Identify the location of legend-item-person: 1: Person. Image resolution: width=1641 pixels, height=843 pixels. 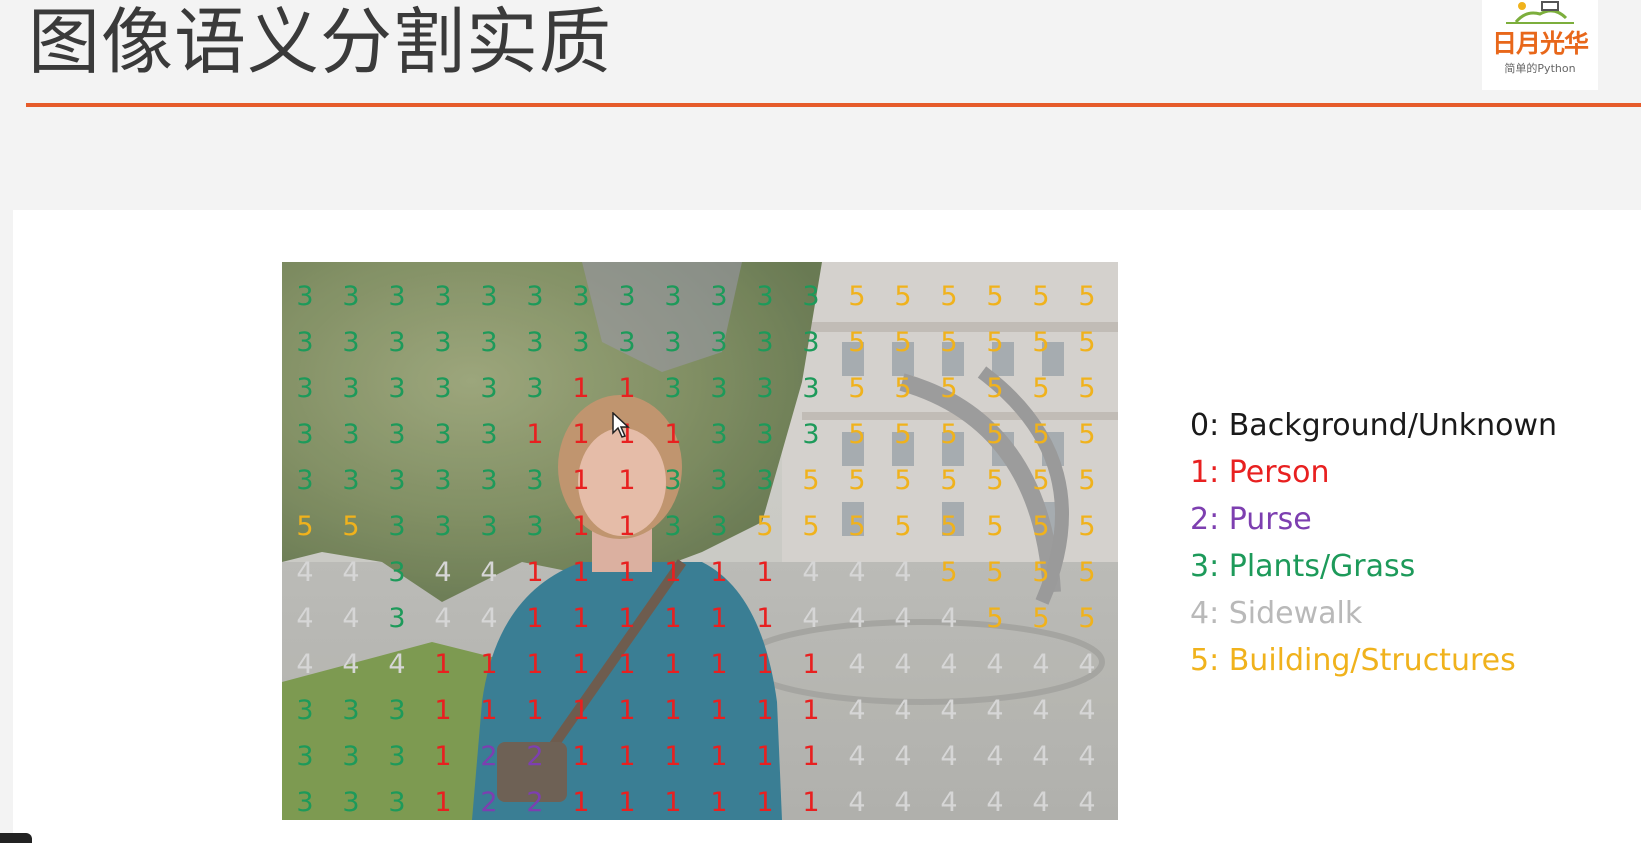
(1260, 472).